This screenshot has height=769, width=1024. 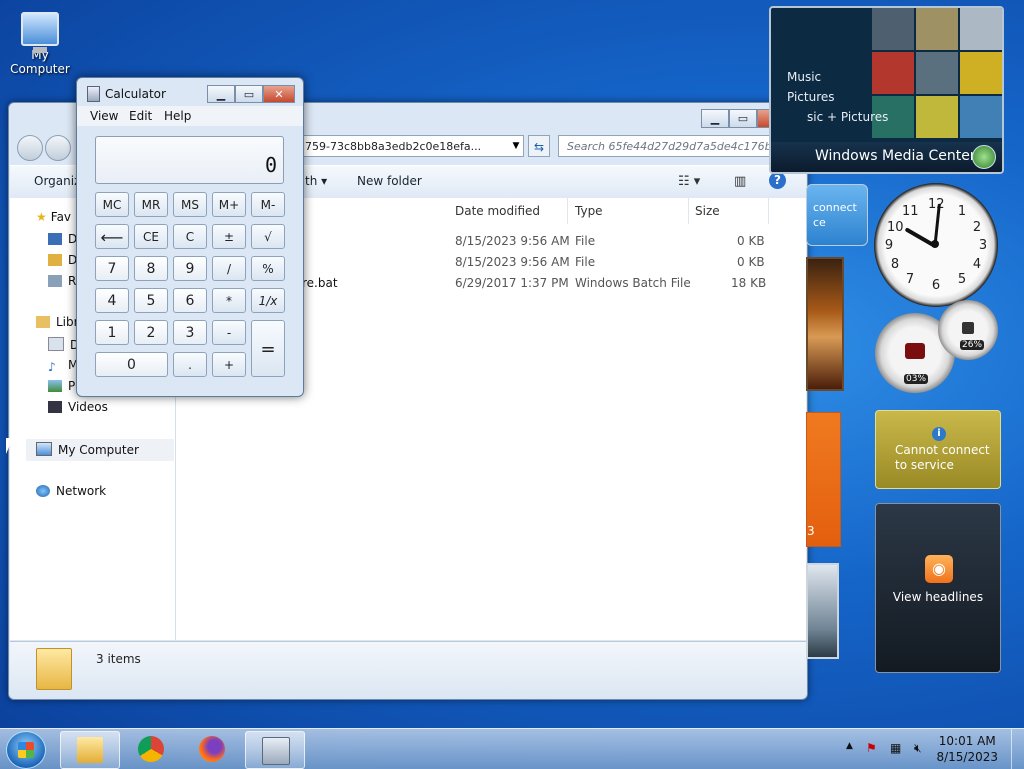 I want to click on key-ce: CE, so click(x=151, y=236).